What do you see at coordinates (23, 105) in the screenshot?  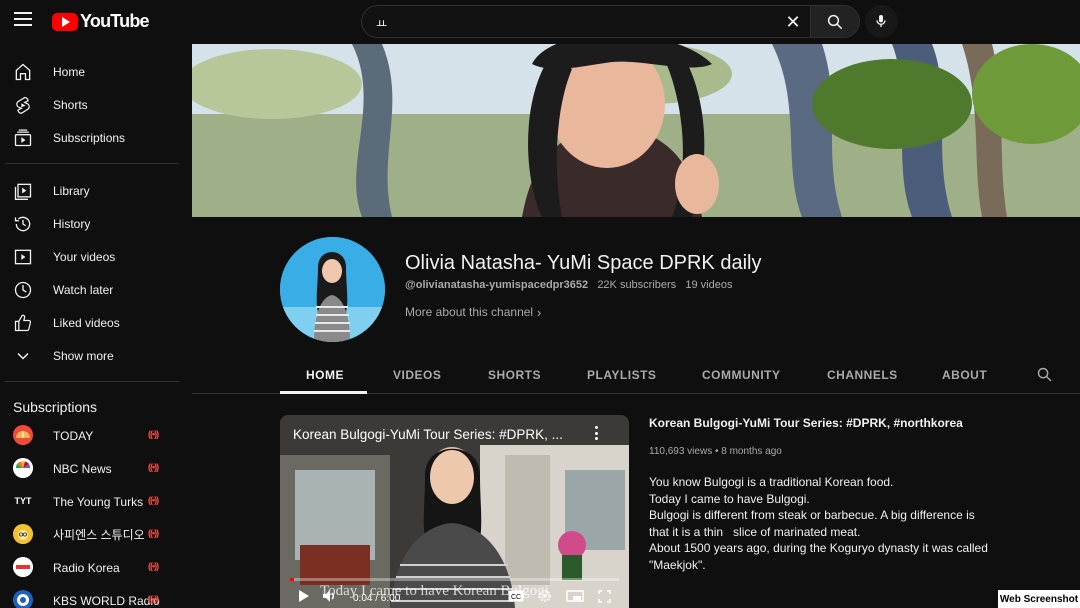 I see `shorts-icon` at bounding box center [23, 105].